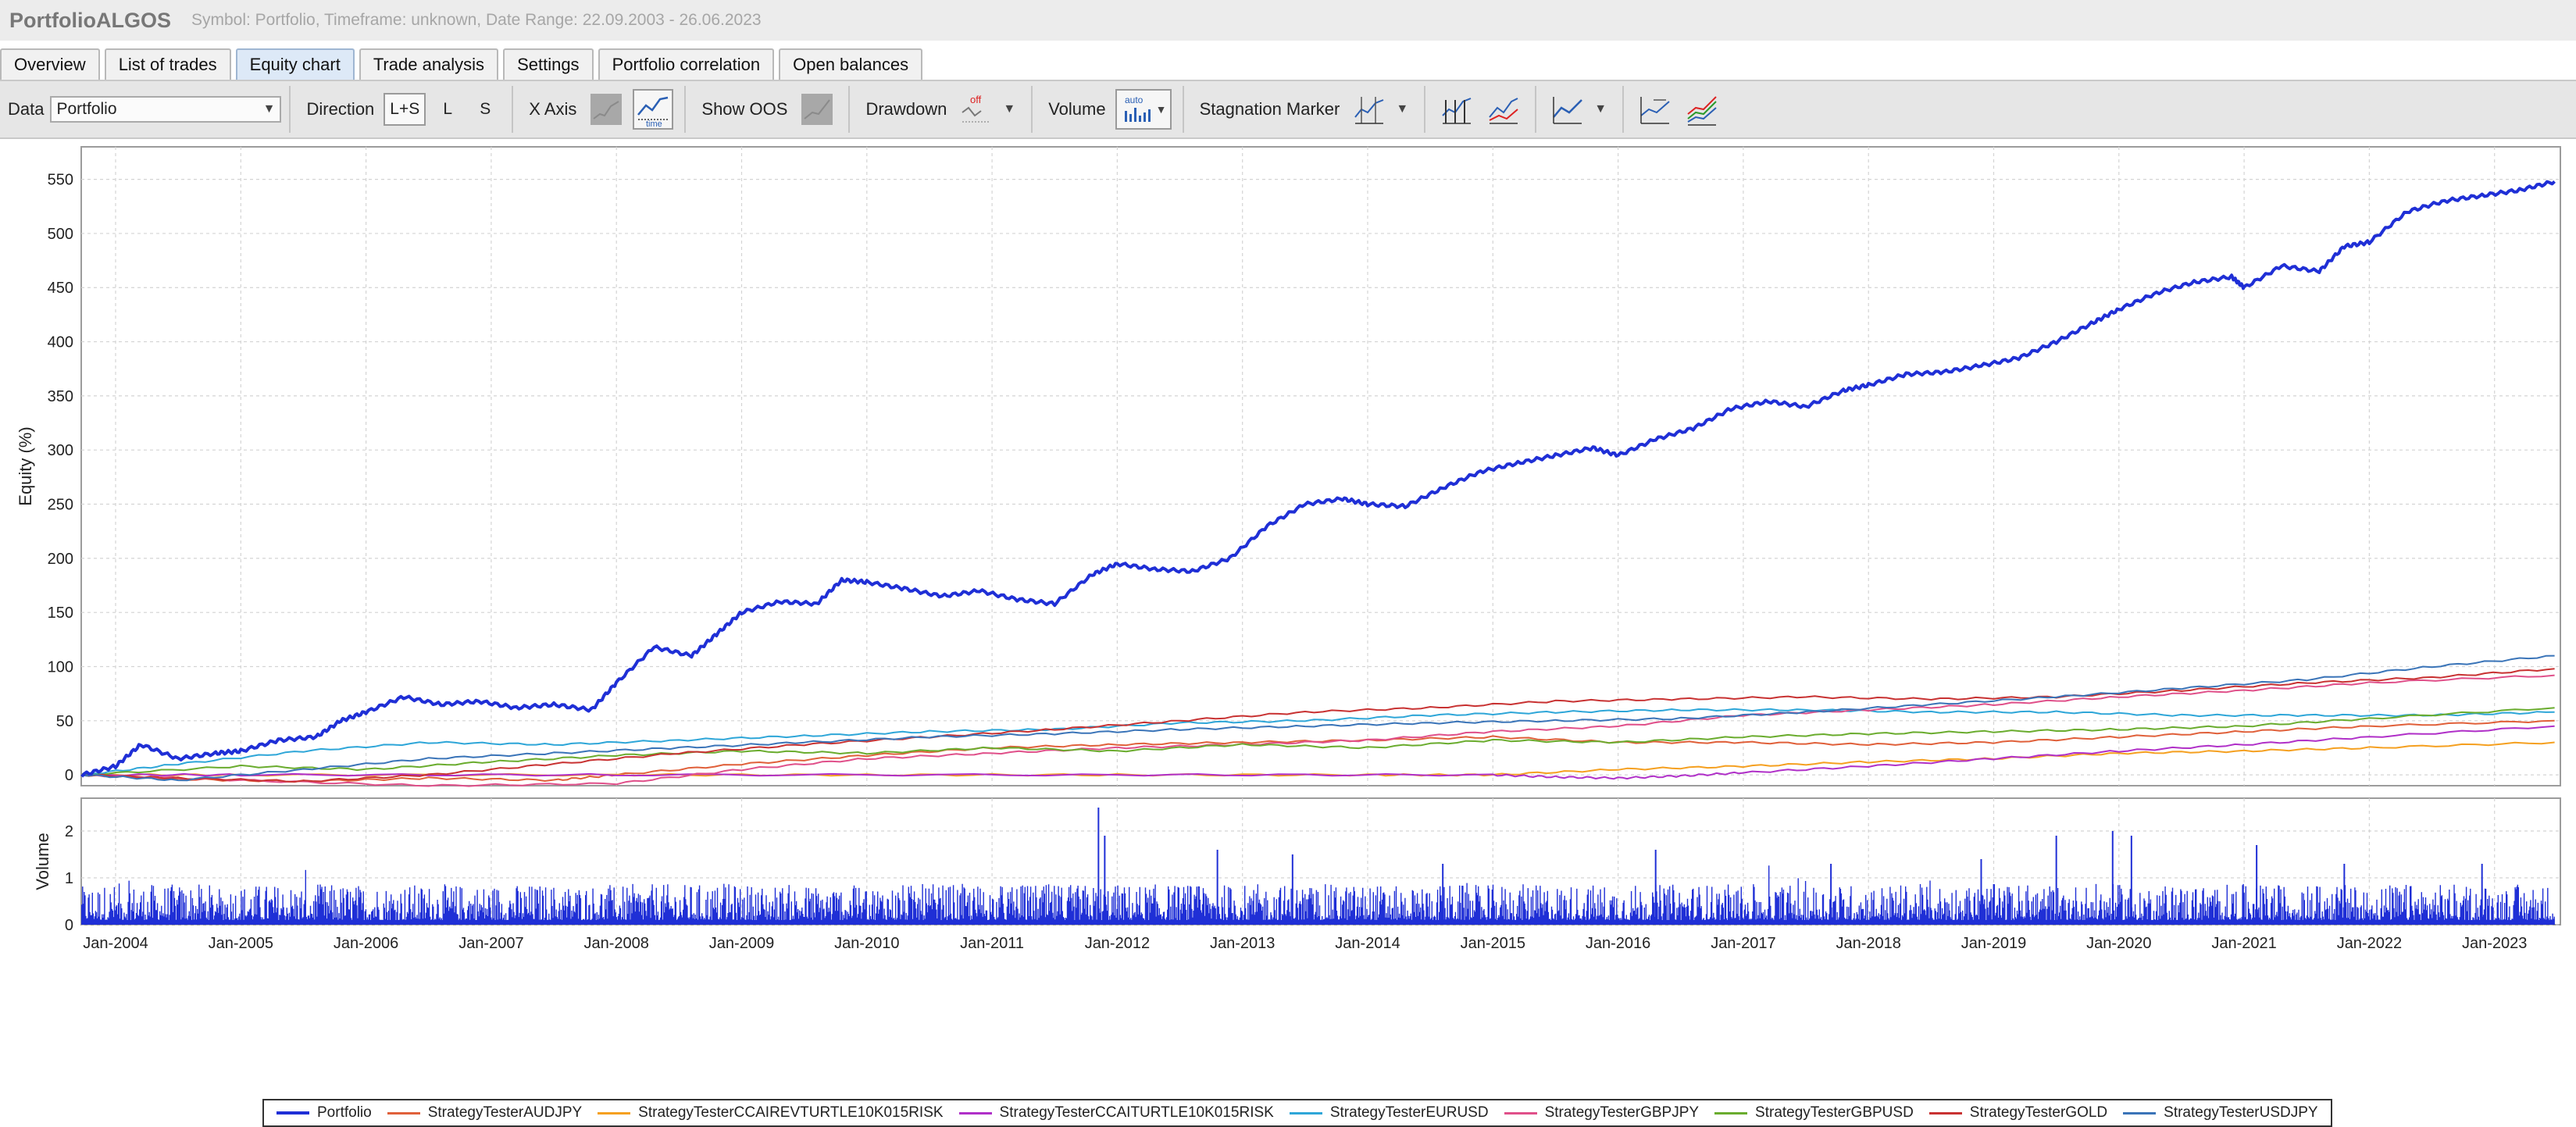 Image resolution: width=2576 pixels, height=1127 pixels. I want to click on equity-y-tick-label: 150, so click(60, 614).